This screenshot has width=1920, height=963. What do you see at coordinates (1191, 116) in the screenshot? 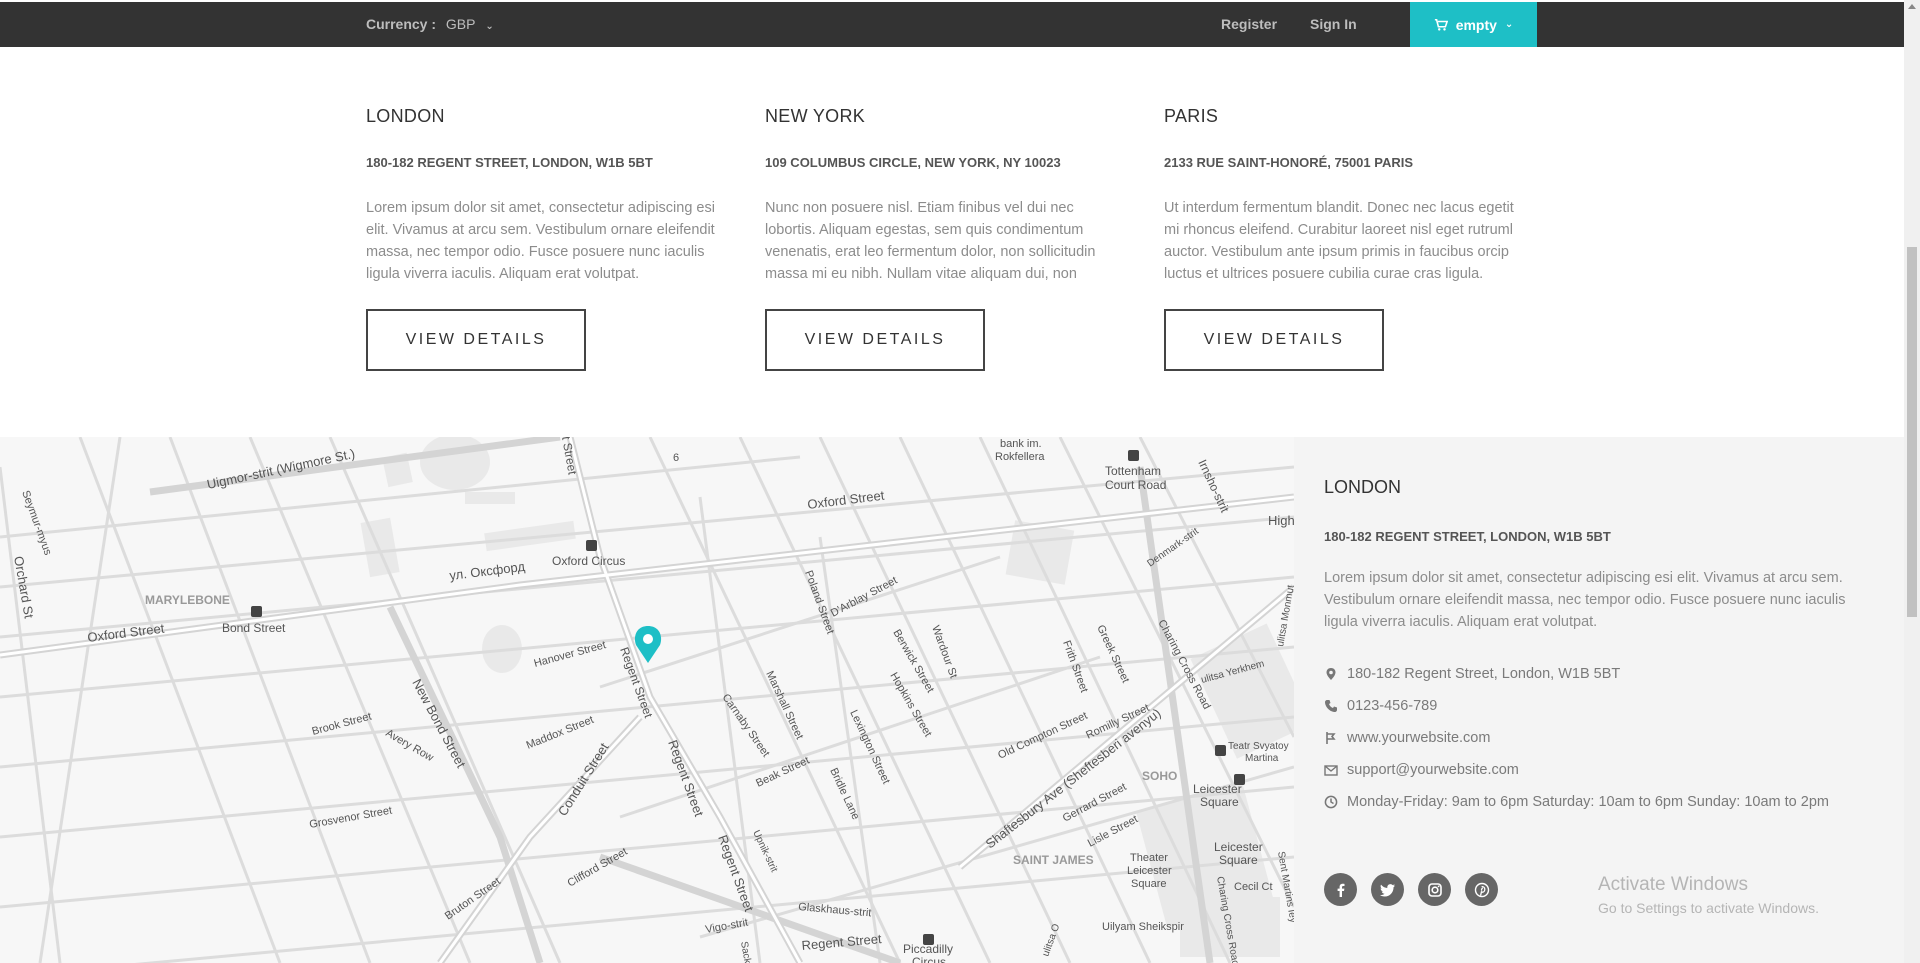
I see `location-title: PARIS` at bounding box center [1191, 116].